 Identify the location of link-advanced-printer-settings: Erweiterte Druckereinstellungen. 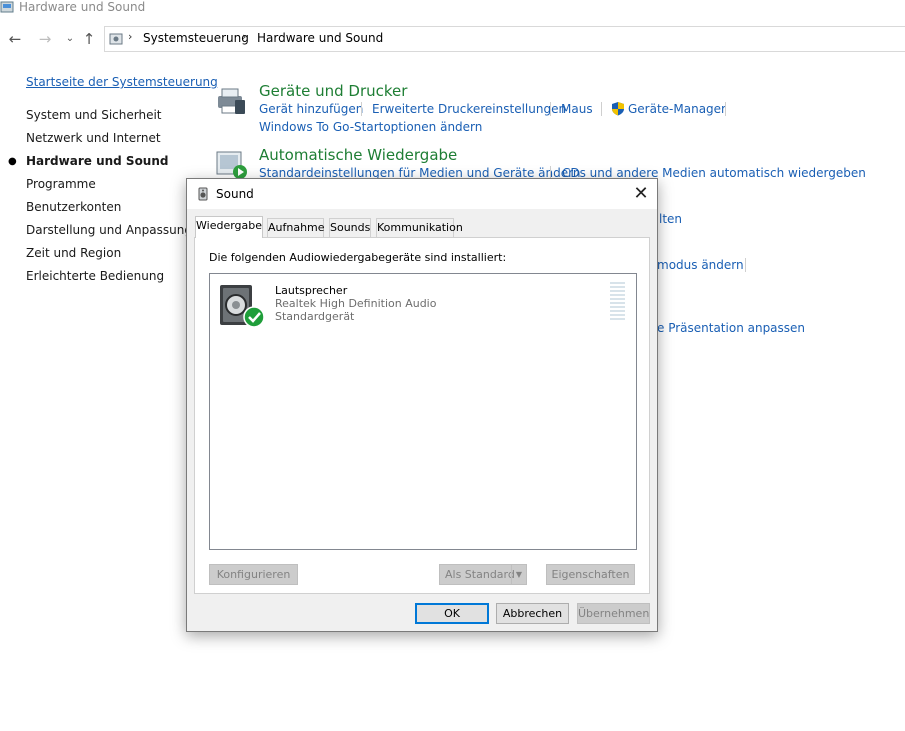
(469, 109).